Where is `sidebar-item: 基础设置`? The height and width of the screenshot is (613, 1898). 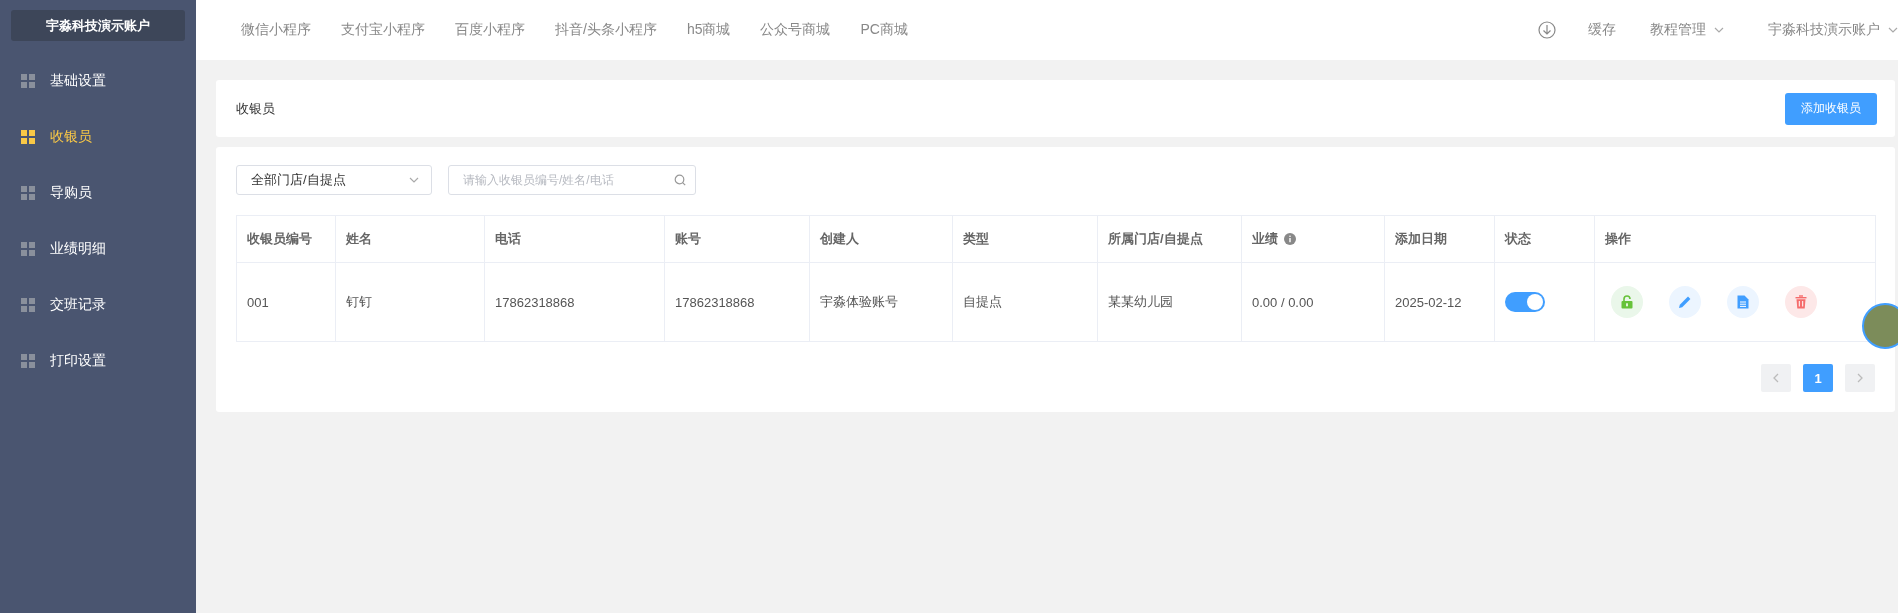
sidebar-item: 基础设置 is located at coordinates (98, 81).